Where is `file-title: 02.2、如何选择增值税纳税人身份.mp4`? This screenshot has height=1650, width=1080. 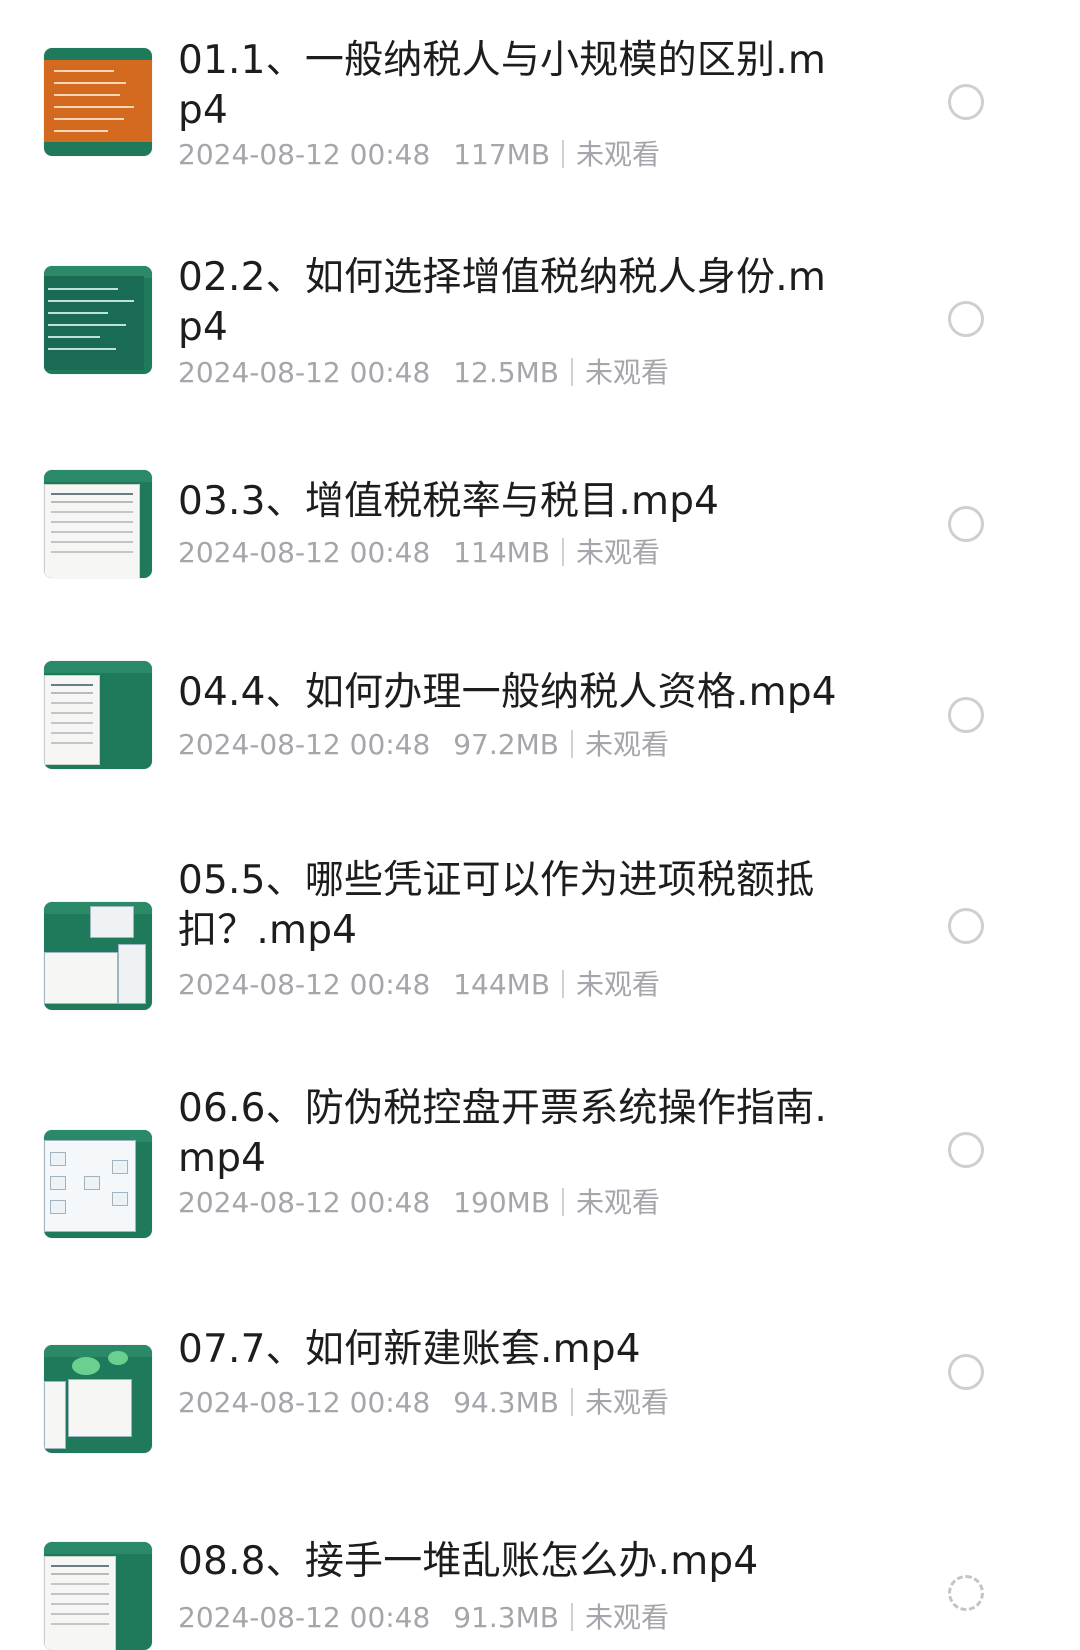 file-title: 02.2、如何选择增值税纳税人身份.mp4 is located at coordinates (512, 303).